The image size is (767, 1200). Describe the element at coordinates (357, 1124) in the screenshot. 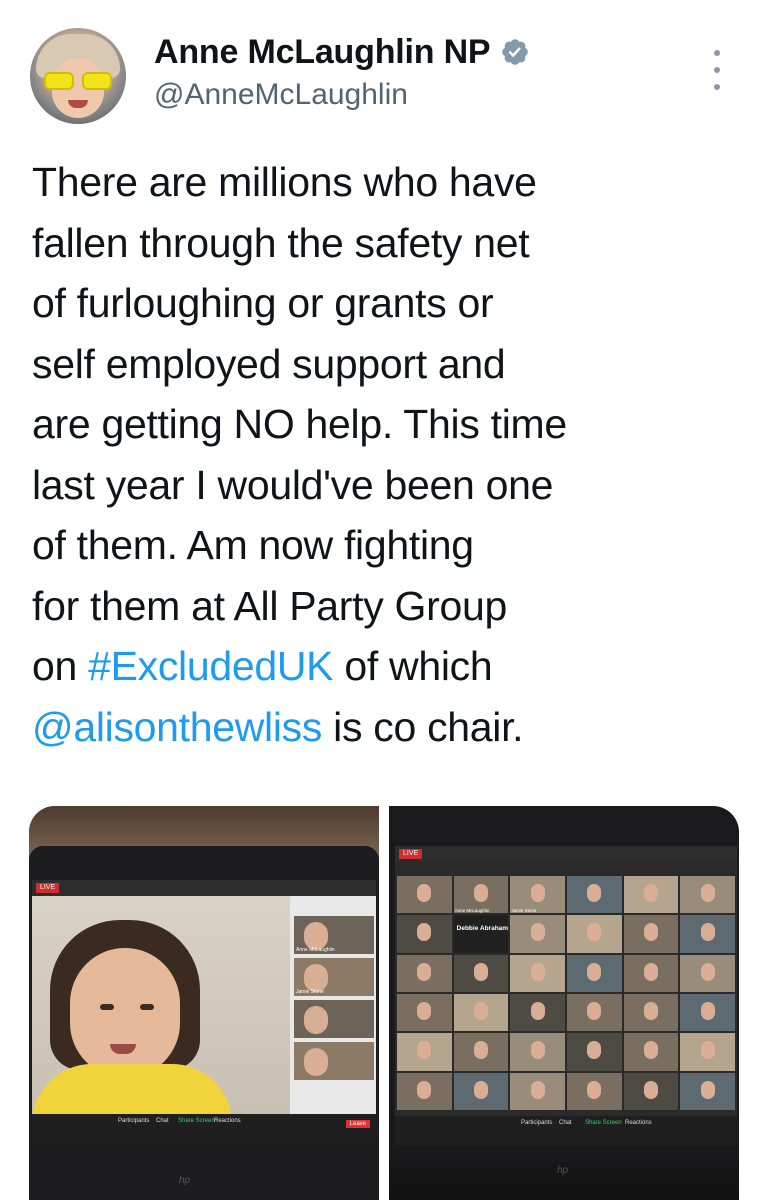

I see `leave-label: Leave` at that location.